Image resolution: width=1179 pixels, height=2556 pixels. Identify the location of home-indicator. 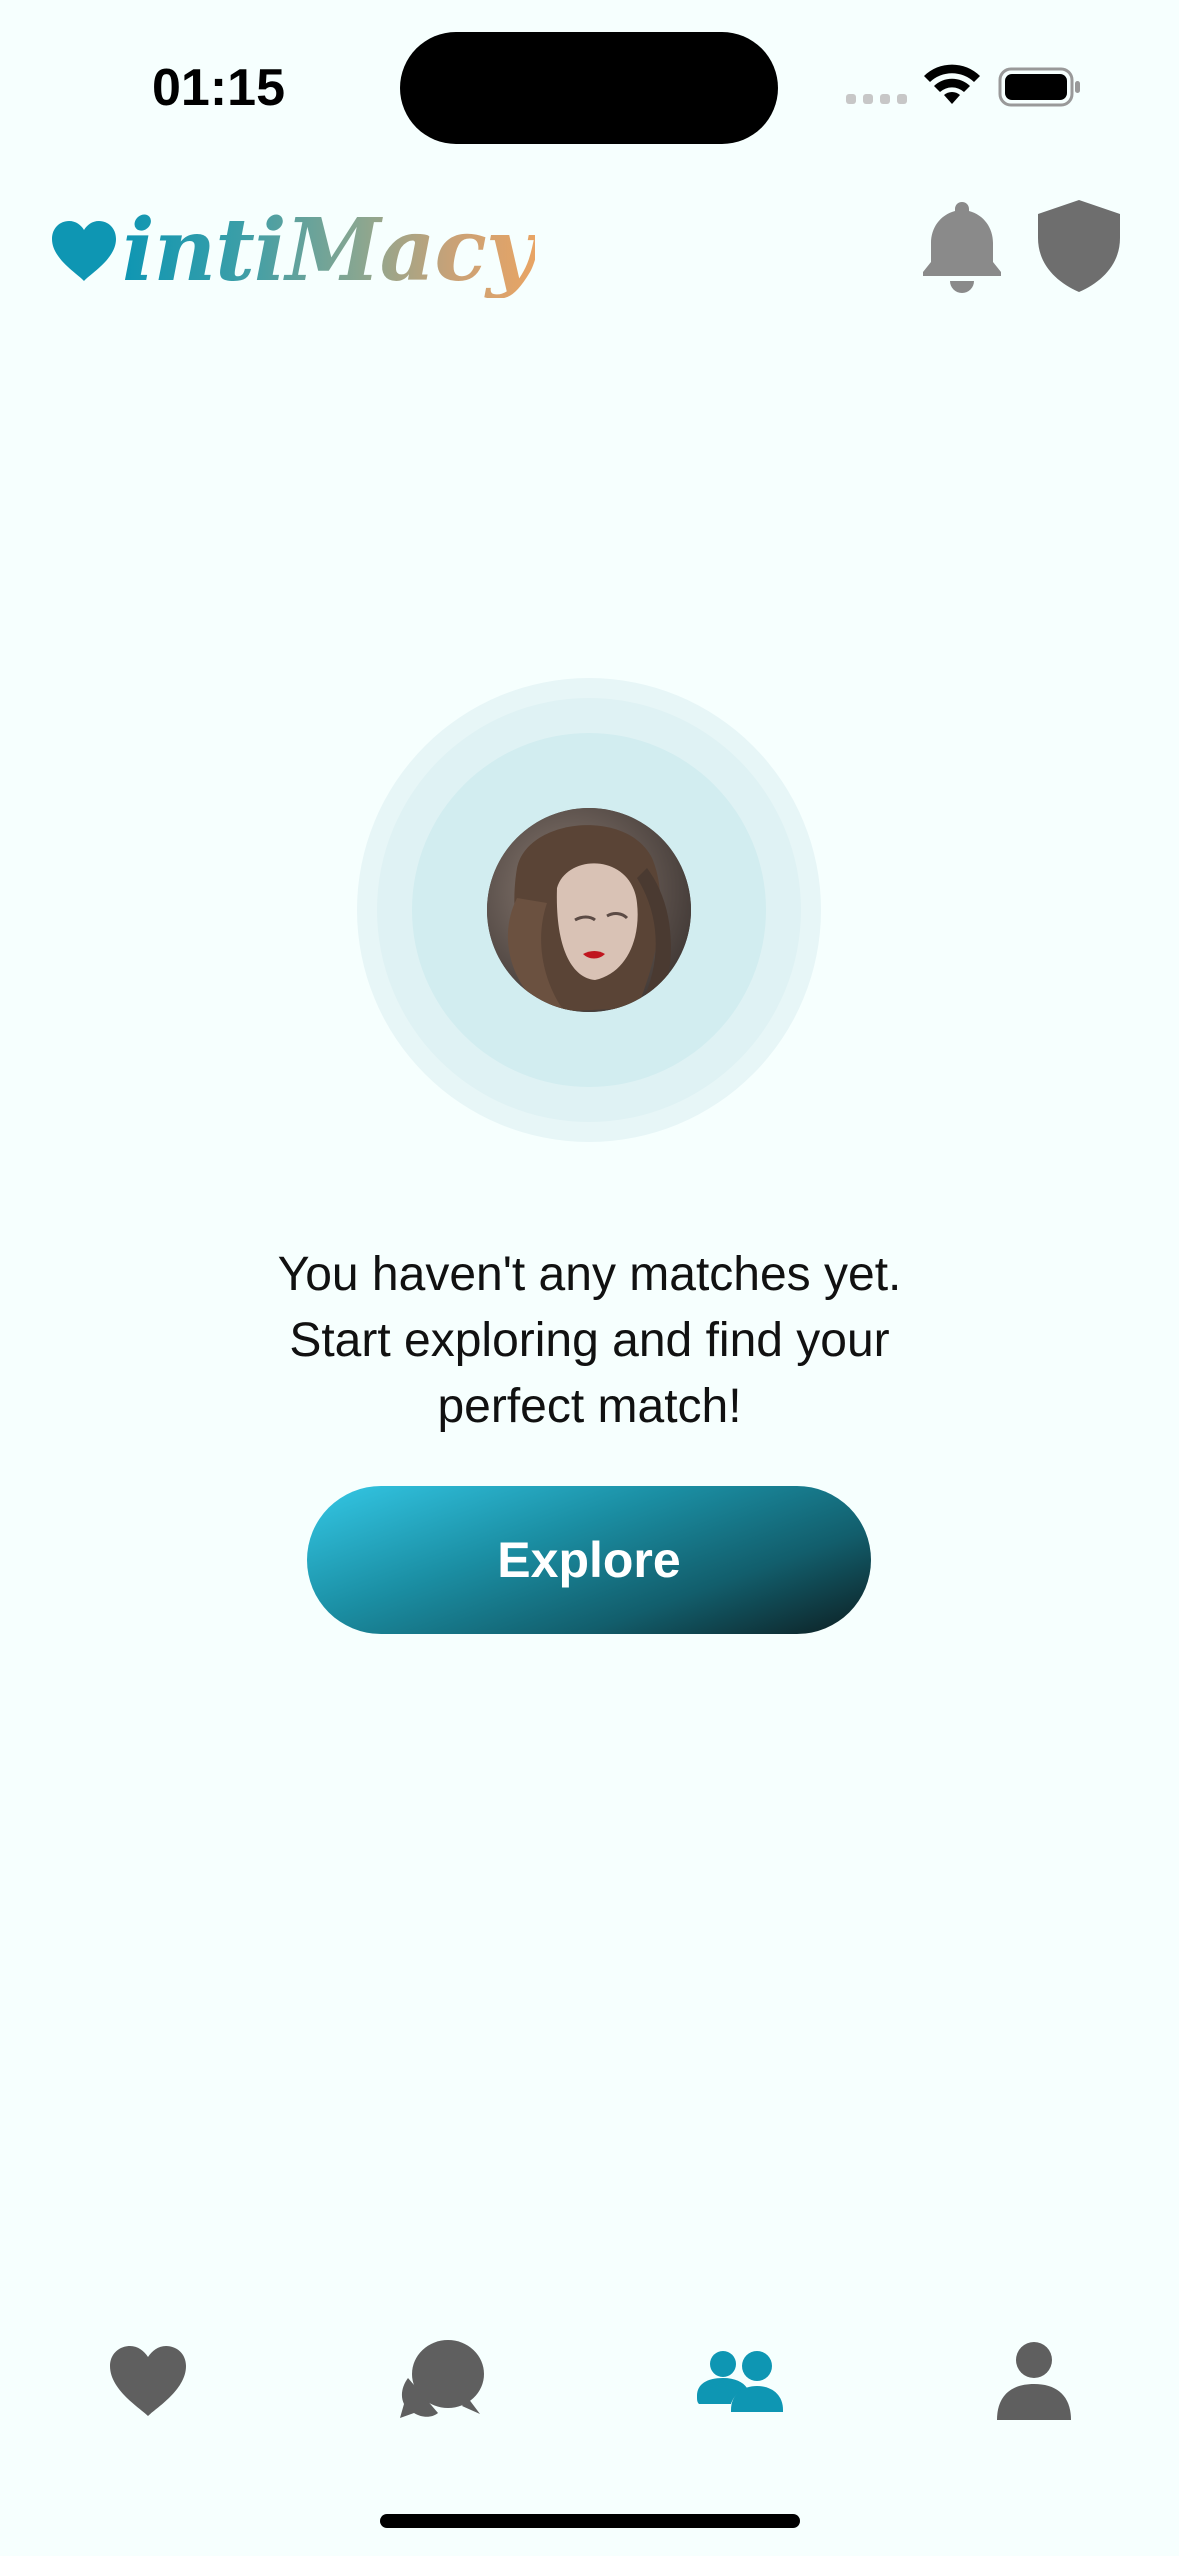
(590, 2521).